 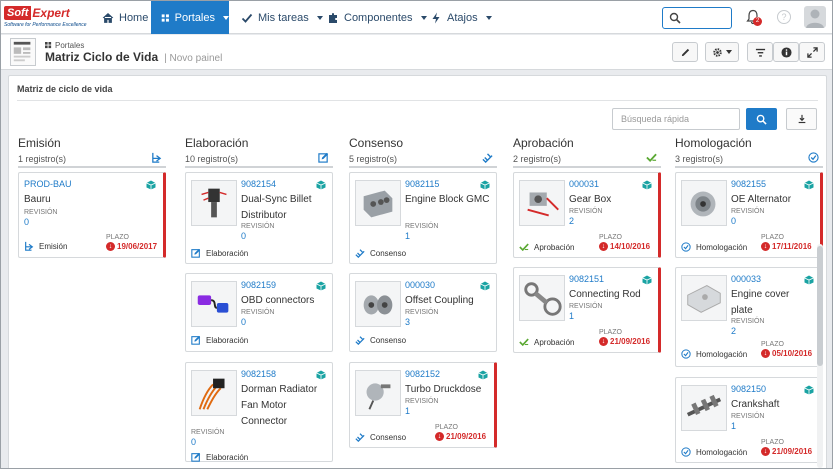 I want to click on card-name: Dual-Sync Billet Distributor, so click(x=276, y=207).